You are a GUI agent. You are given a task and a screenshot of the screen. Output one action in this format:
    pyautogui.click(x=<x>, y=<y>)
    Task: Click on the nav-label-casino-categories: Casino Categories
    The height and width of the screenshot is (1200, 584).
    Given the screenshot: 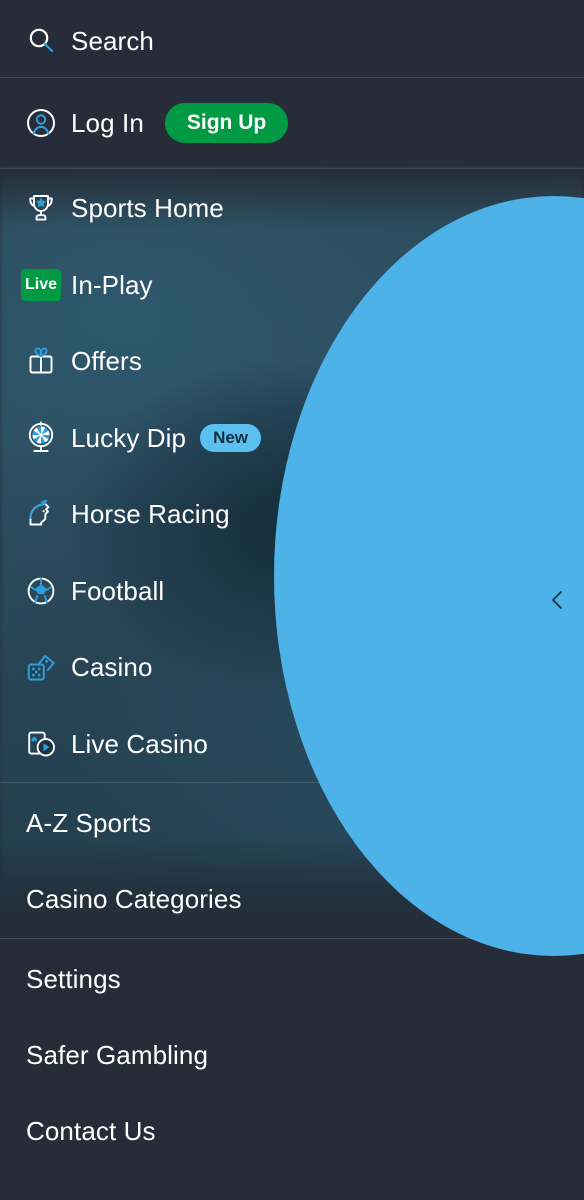 What is the action you would take?
    pyautogui.click(x=134, y=898)
    